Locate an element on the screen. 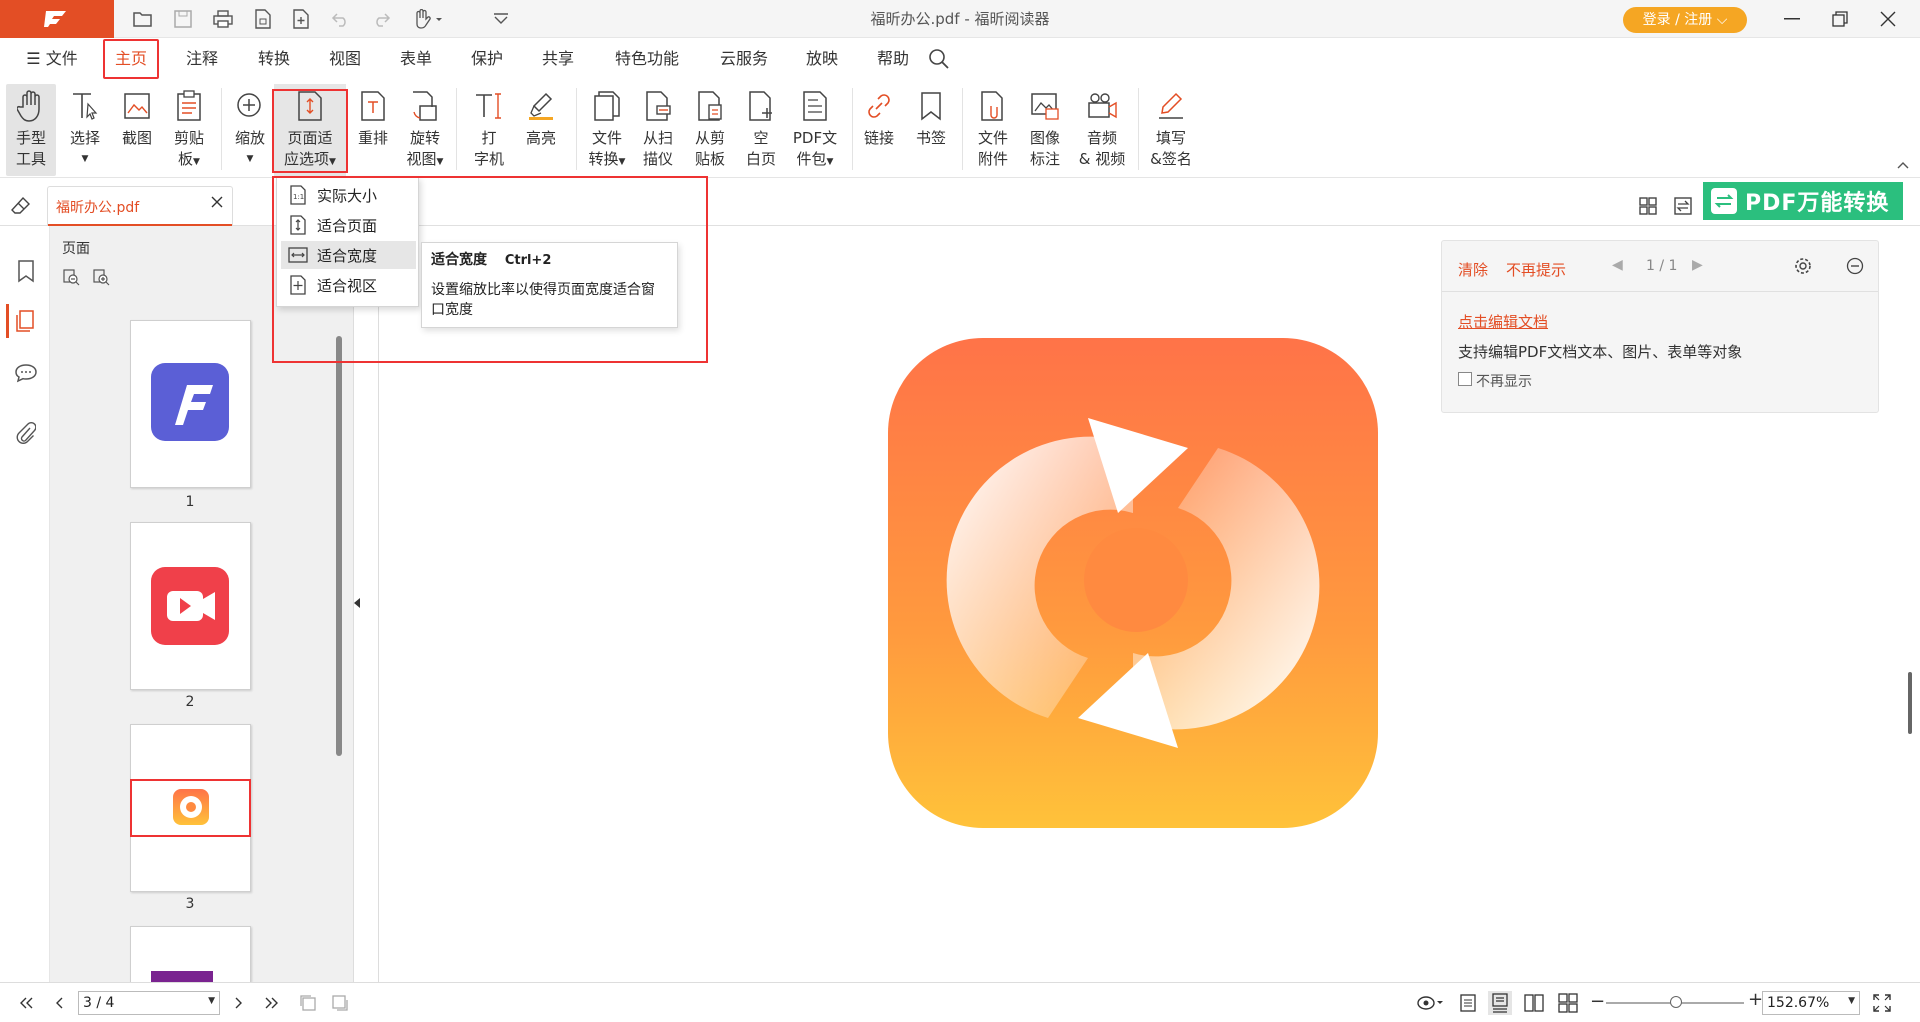 The width and height of the screenshot is (1920, 1022). first-page-icon is located at coordinates (26, 1003).